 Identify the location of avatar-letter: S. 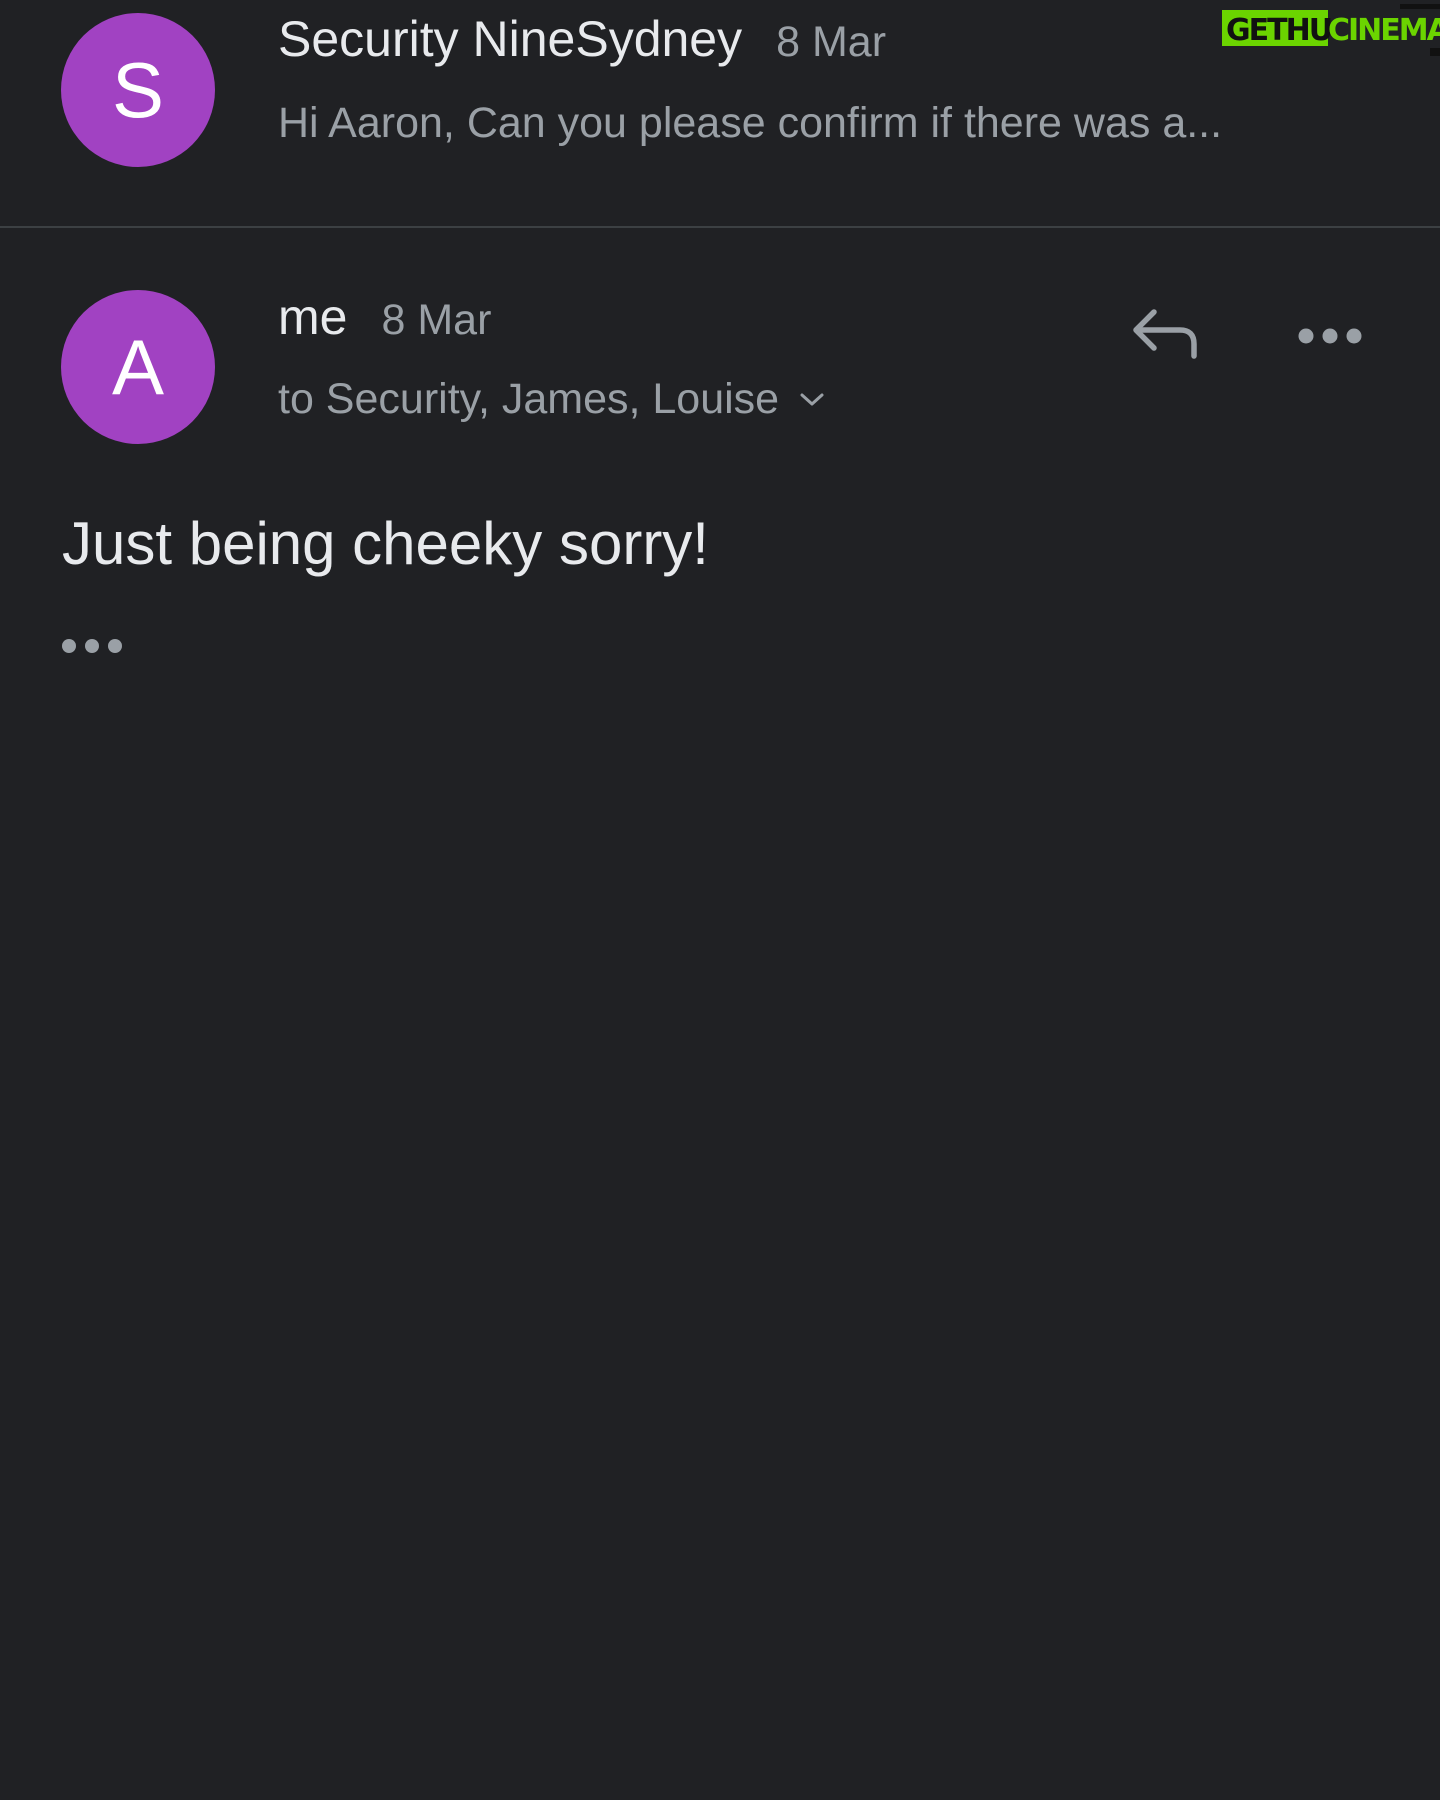
(138, 90).